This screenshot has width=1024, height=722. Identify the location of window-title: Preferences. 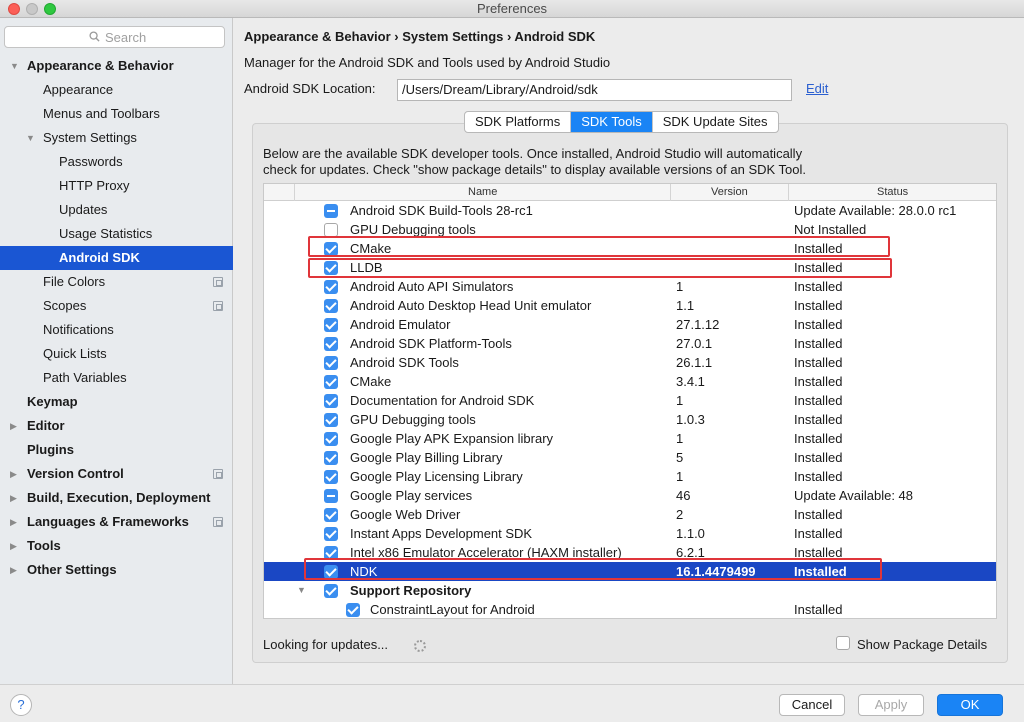
(512, 8).